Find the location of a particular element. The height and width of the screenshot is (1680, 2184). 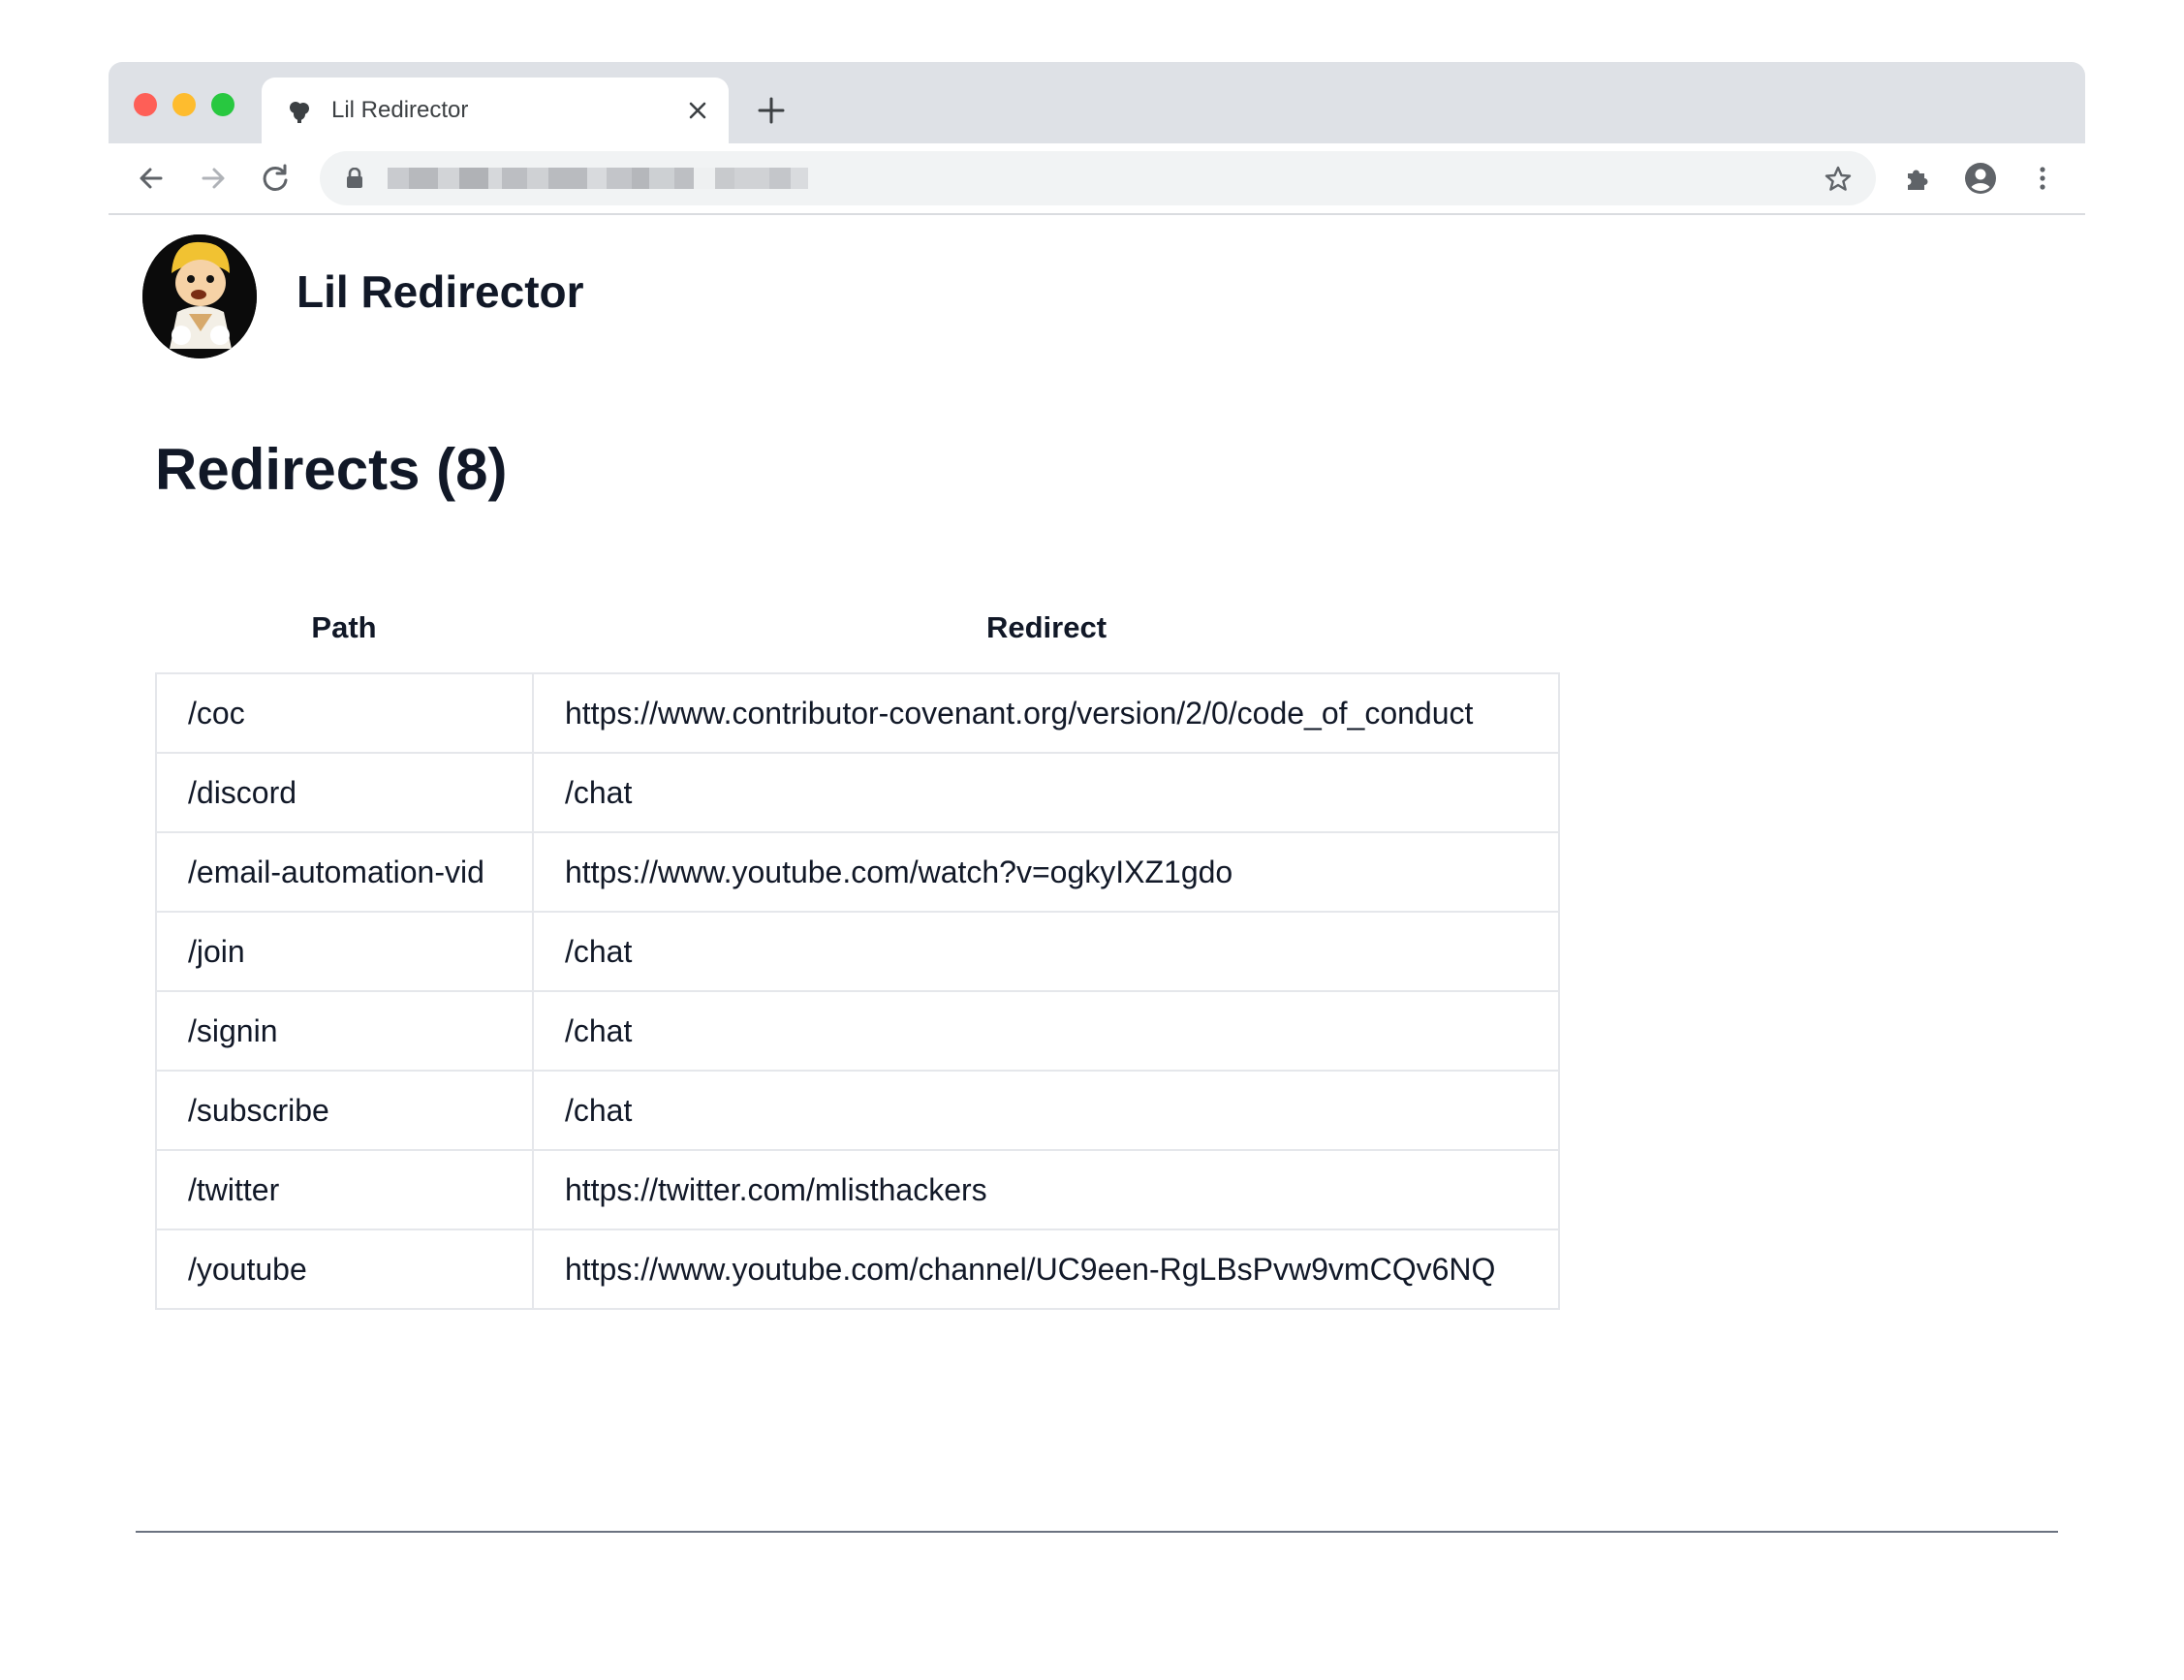

path-cell: /join is located at coordinates (346, 952).